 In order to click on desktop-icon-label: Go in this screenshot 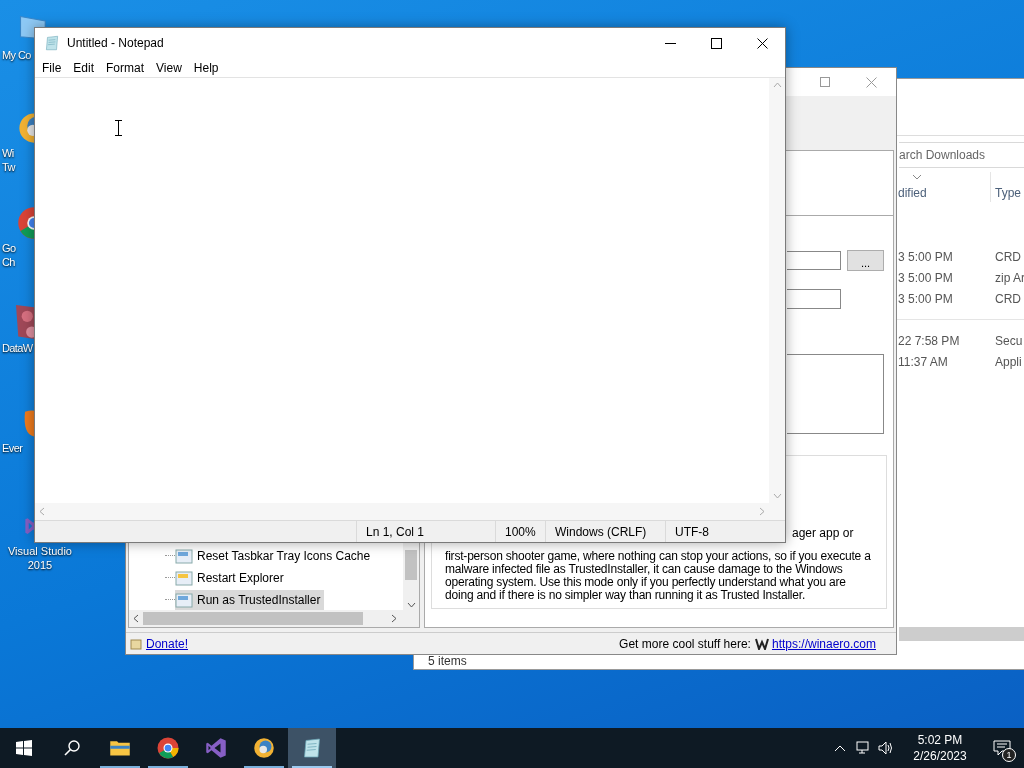, I will do `click(9, 248)`.